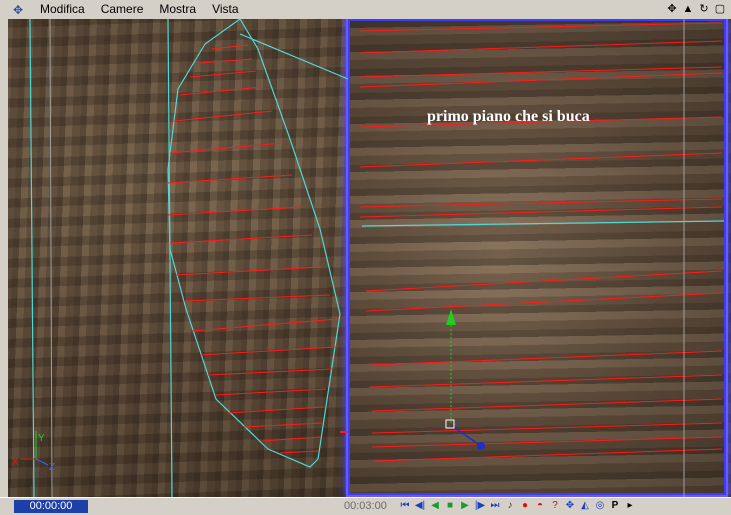 The image size is (731, 515). Describe the element at coordinates (510, 506) in the screenshot. I see `sound-icon: ♪` at that location.